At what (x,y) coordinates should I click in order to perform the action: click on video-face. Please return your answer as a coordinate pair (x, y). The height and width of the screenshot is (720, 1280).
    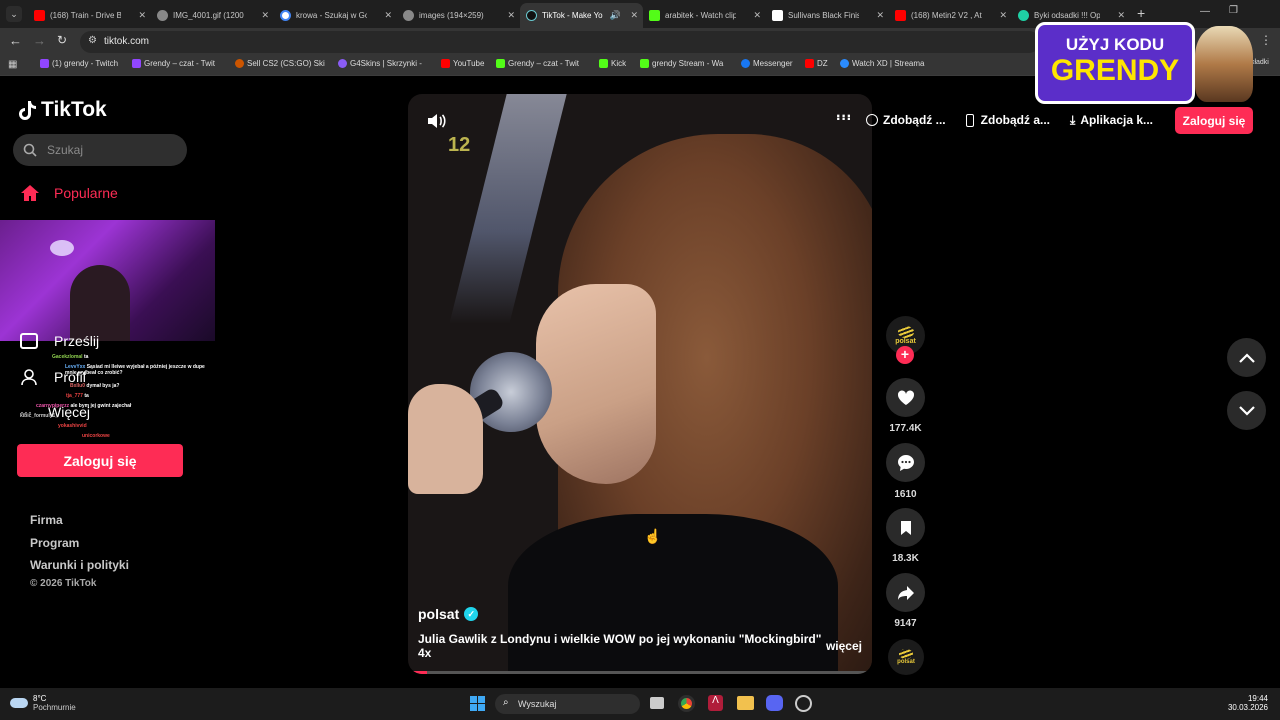
    Looking at the image, I should click on (596, 384).